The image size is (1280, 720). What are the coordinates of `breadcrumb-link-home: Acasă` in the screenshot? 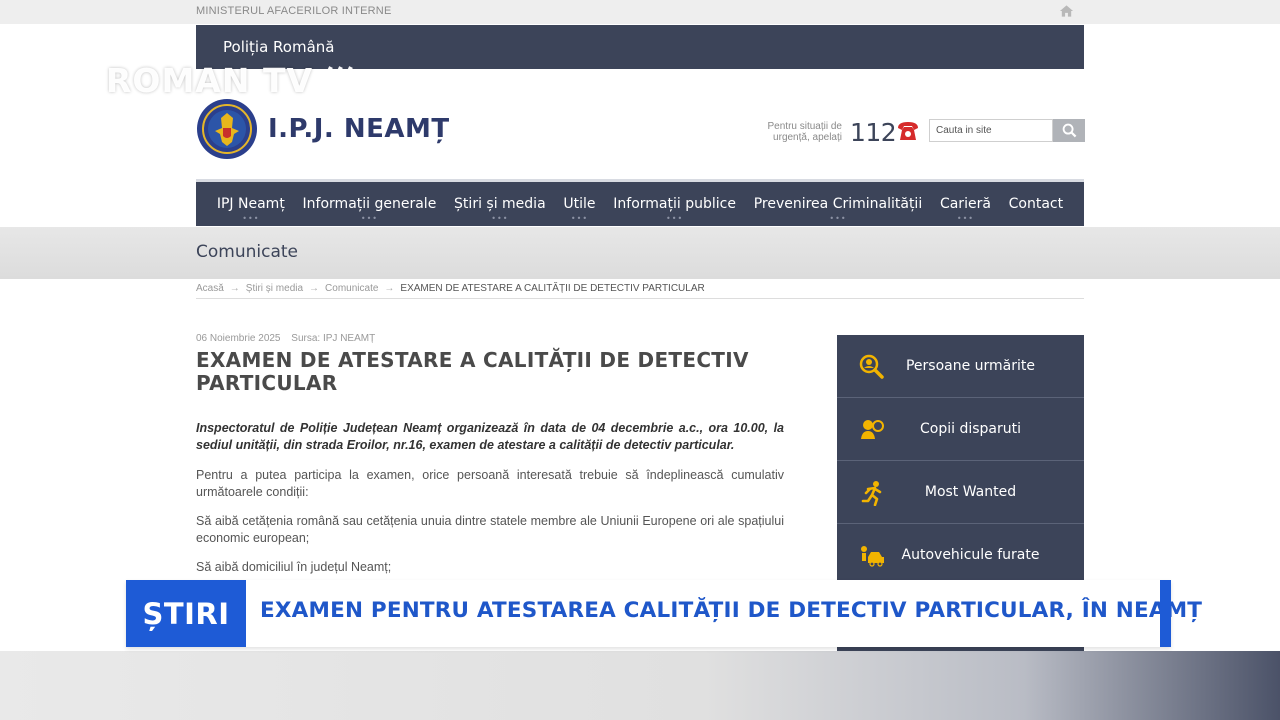 It's located at (210, 290).